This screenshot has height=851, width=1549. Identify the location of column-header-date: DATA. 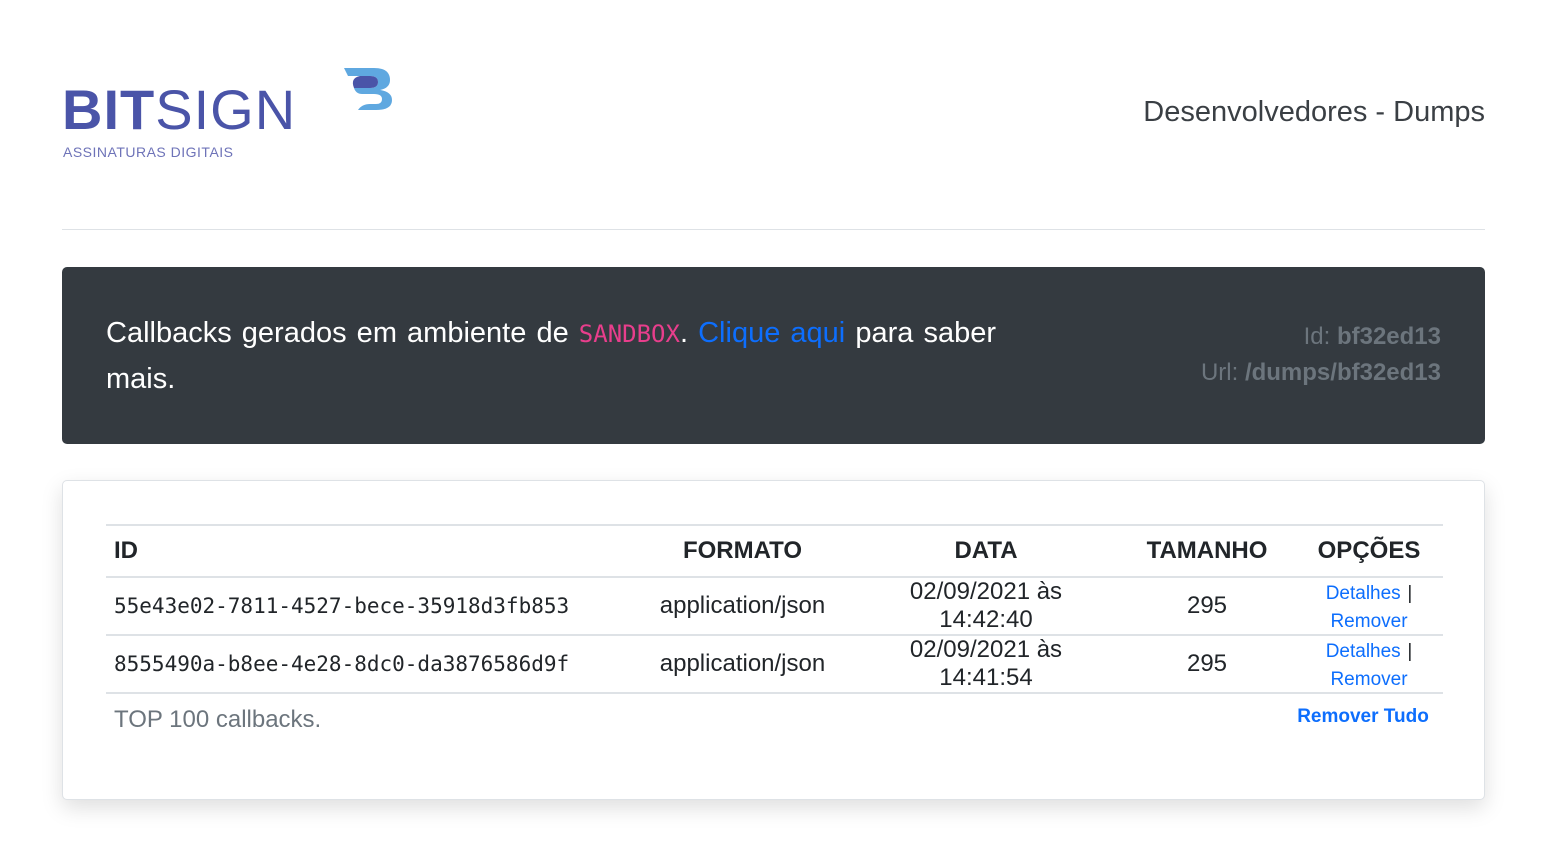
(986, 551).